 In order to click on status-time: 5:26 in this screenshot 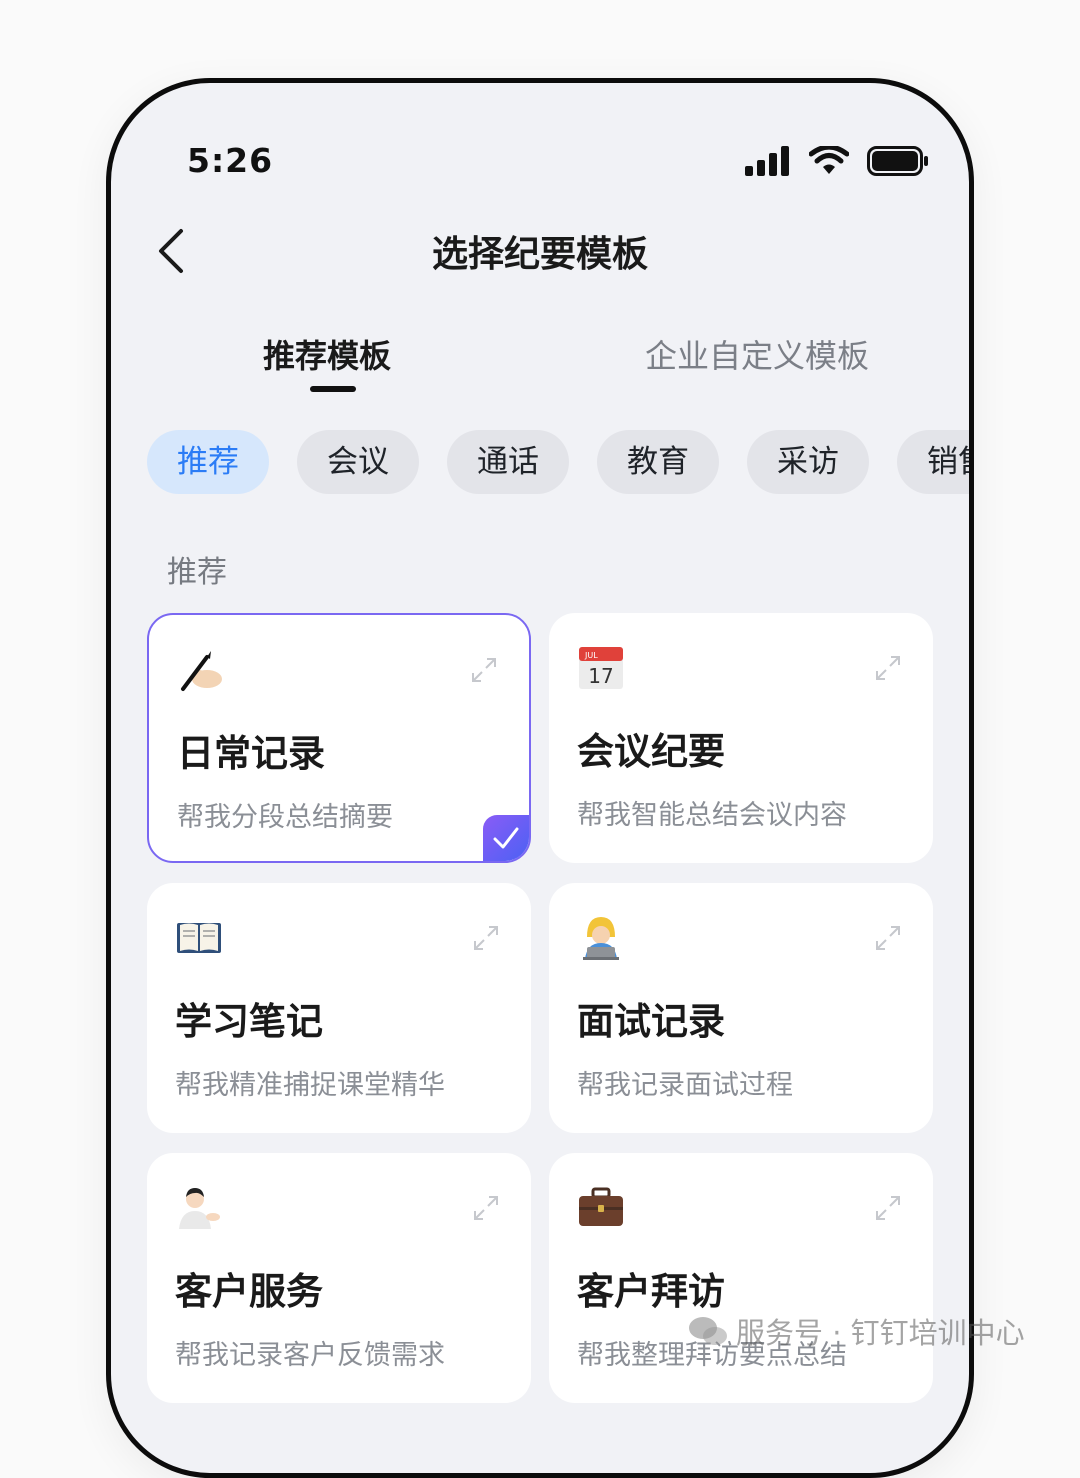, I will do `click(230, 160)`.